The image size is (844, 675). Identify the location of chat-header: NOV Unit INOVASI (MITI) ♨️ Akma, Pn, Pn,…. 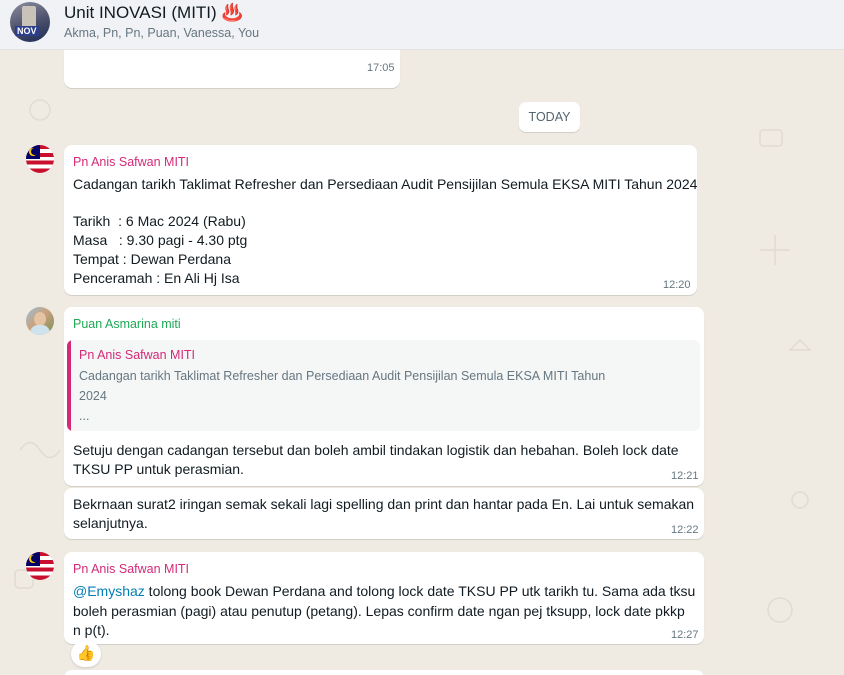
(422, 25).